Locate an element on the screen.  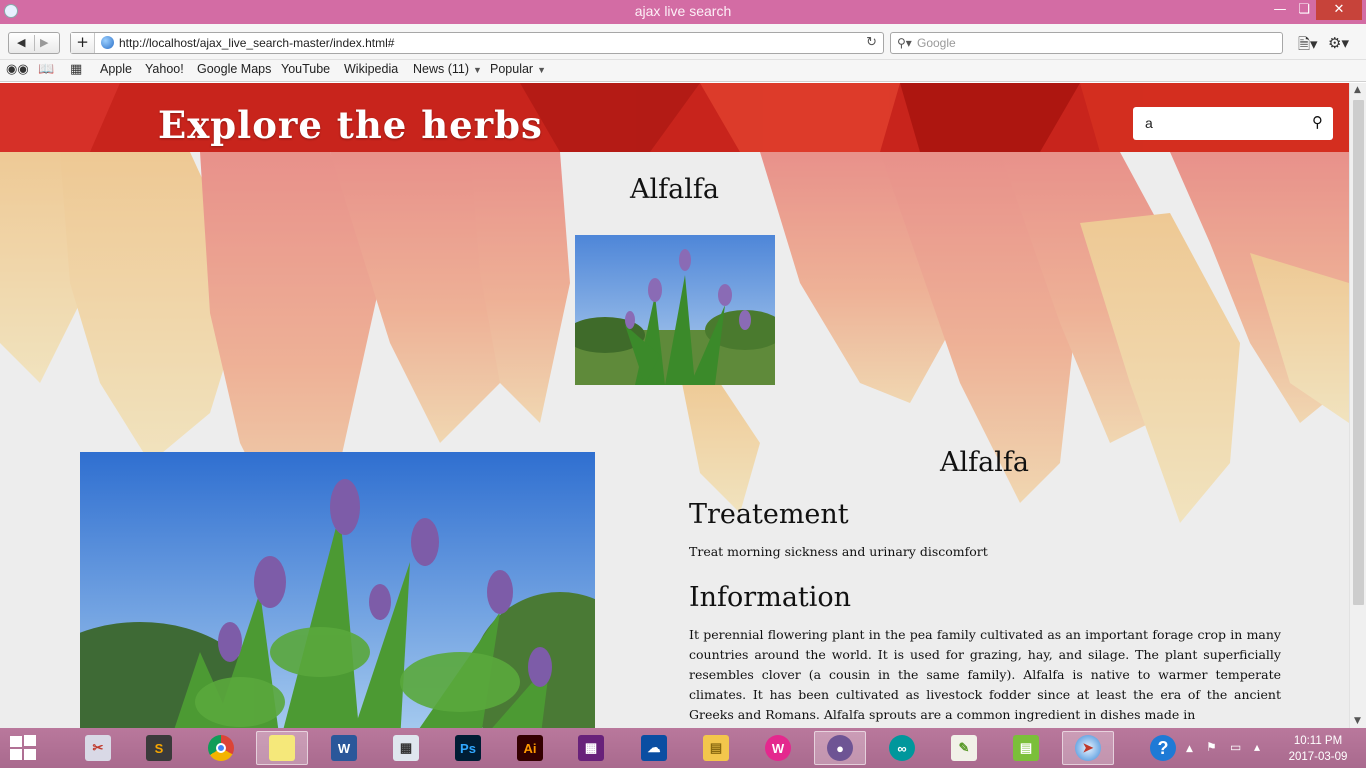
safari-icon: ➤ is located at coordinates (1088, 748).